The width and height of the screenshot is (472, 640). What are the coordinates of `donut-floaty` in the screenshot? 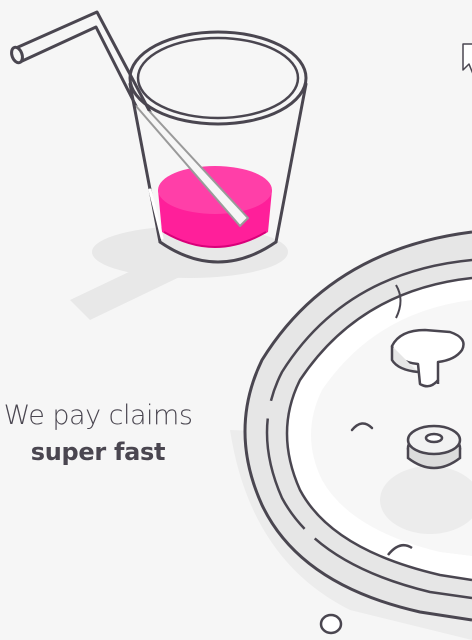 It's located at (434, 447).